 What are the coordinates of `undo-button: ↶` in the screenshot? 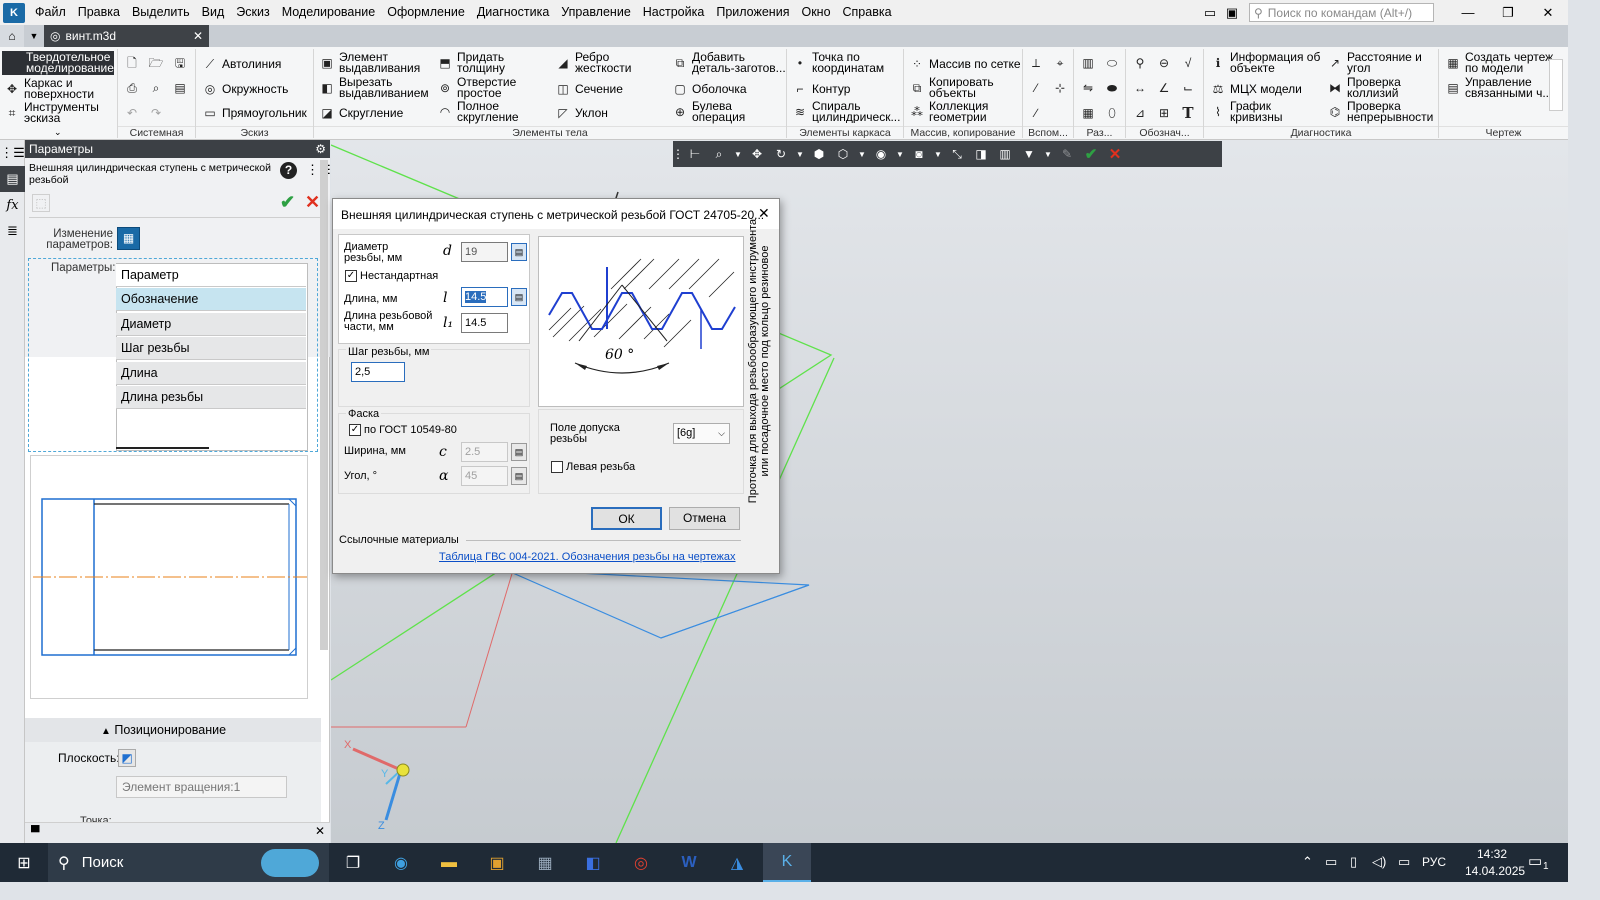 It's located at (134, 113).